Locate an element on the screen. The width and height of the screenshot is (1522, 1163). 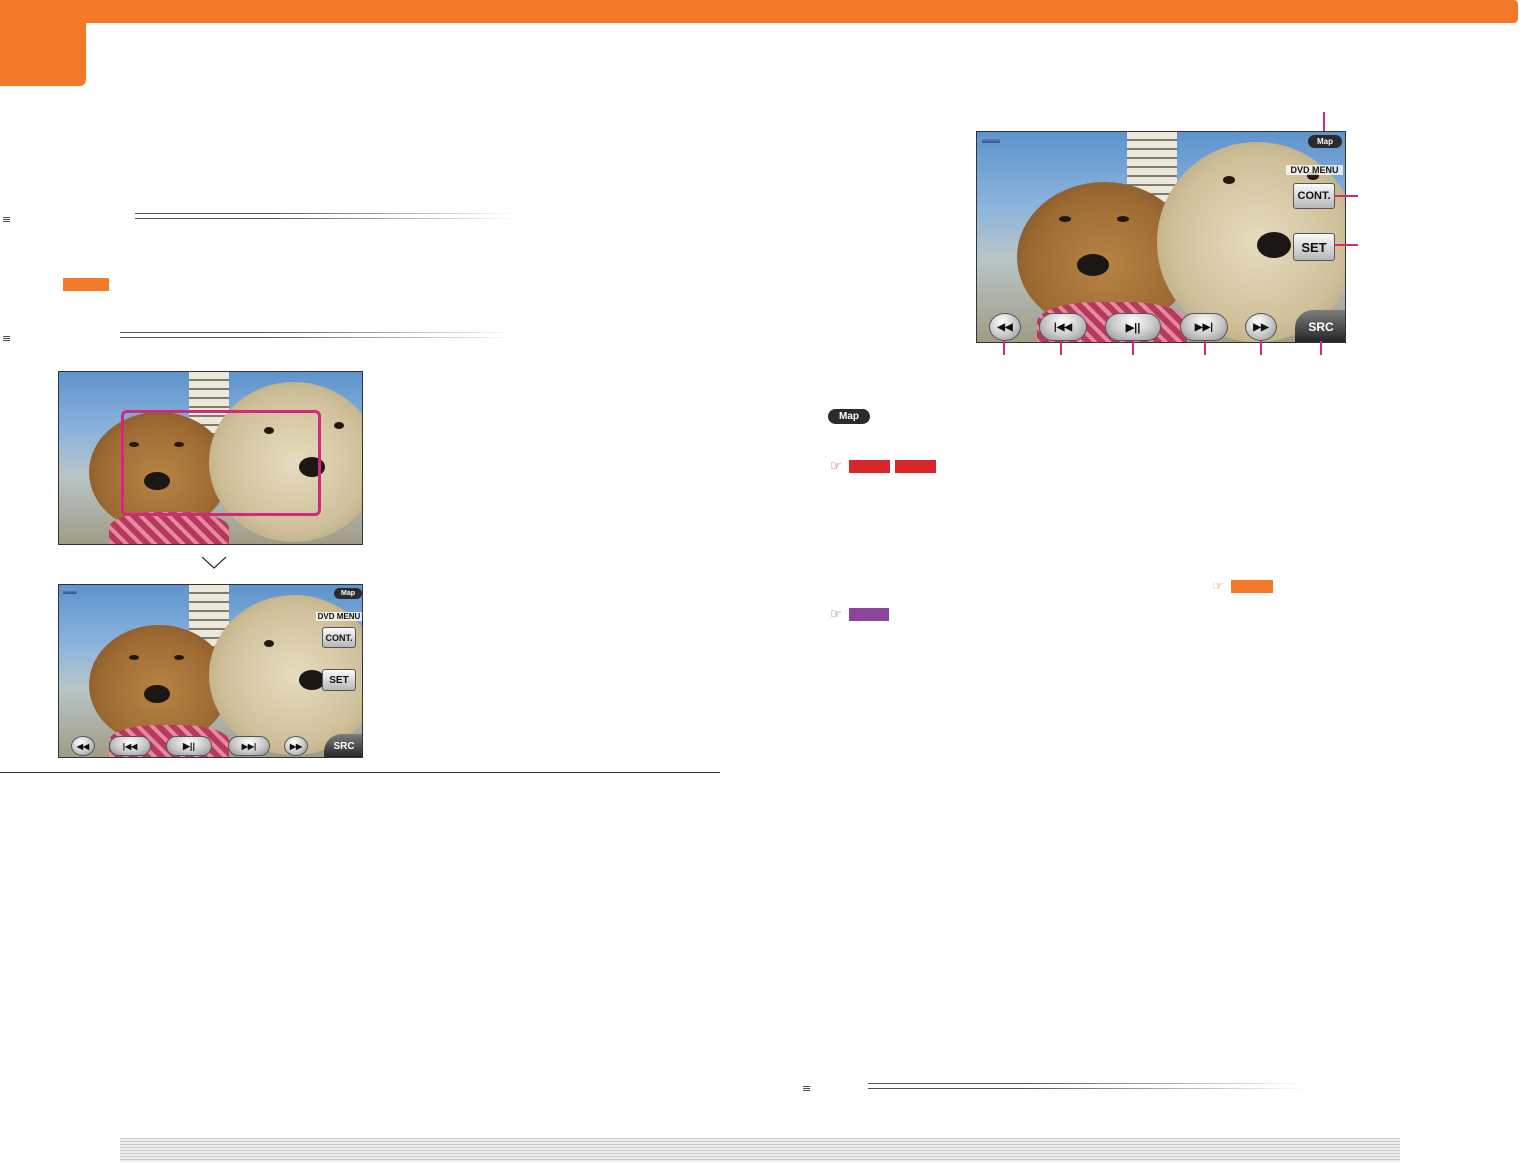
chapter-tab is located at coordinates (43, 43).